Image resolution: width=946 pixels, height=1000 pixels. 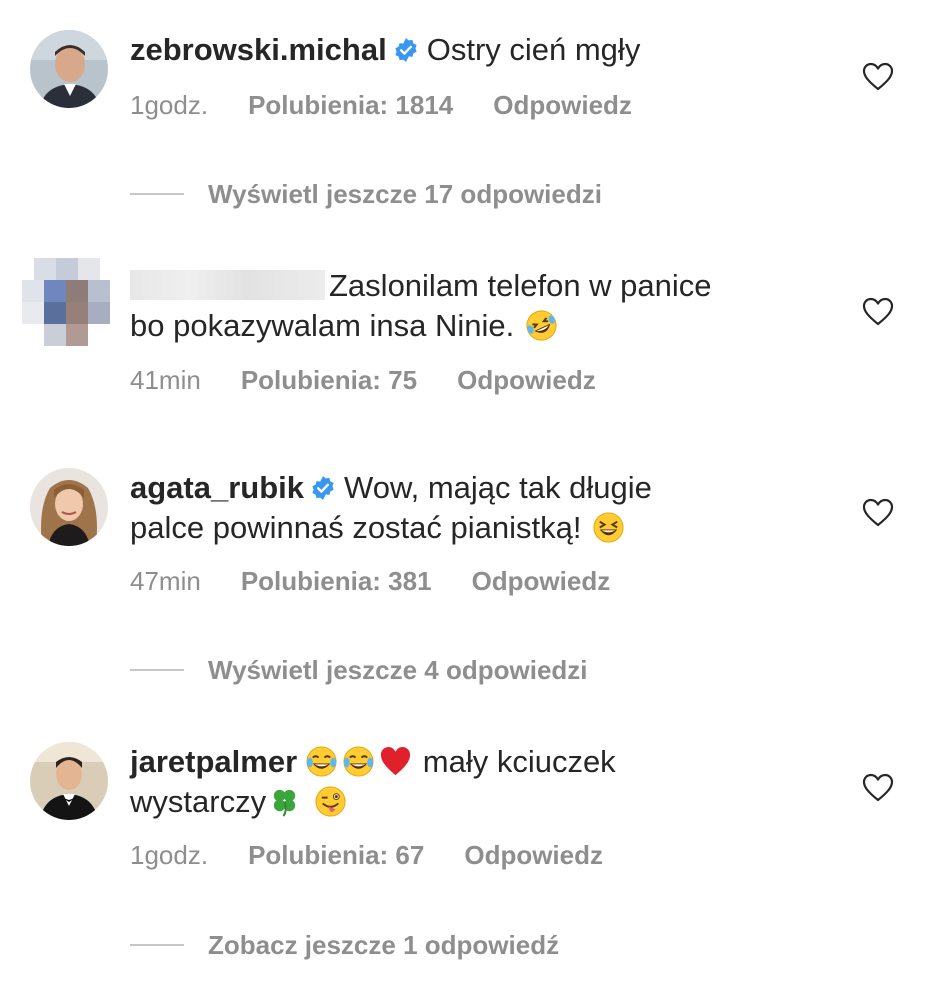 I want to click on username: agata_rubik, so click(x=217, y=487).